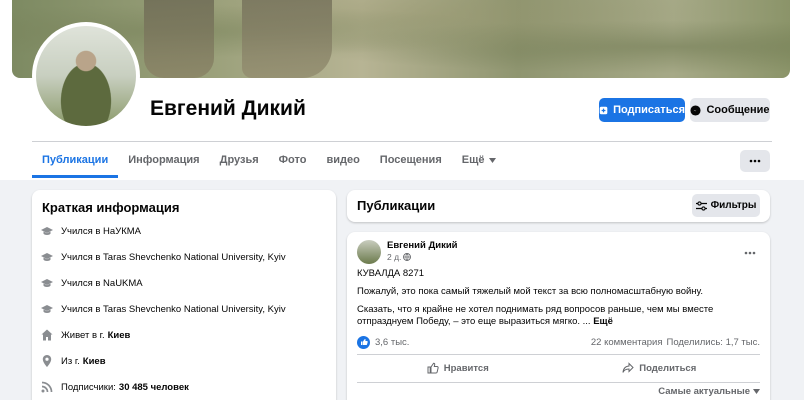  I want to click on intro-item-text: Учился в NaUKMA, so click(102, 283).